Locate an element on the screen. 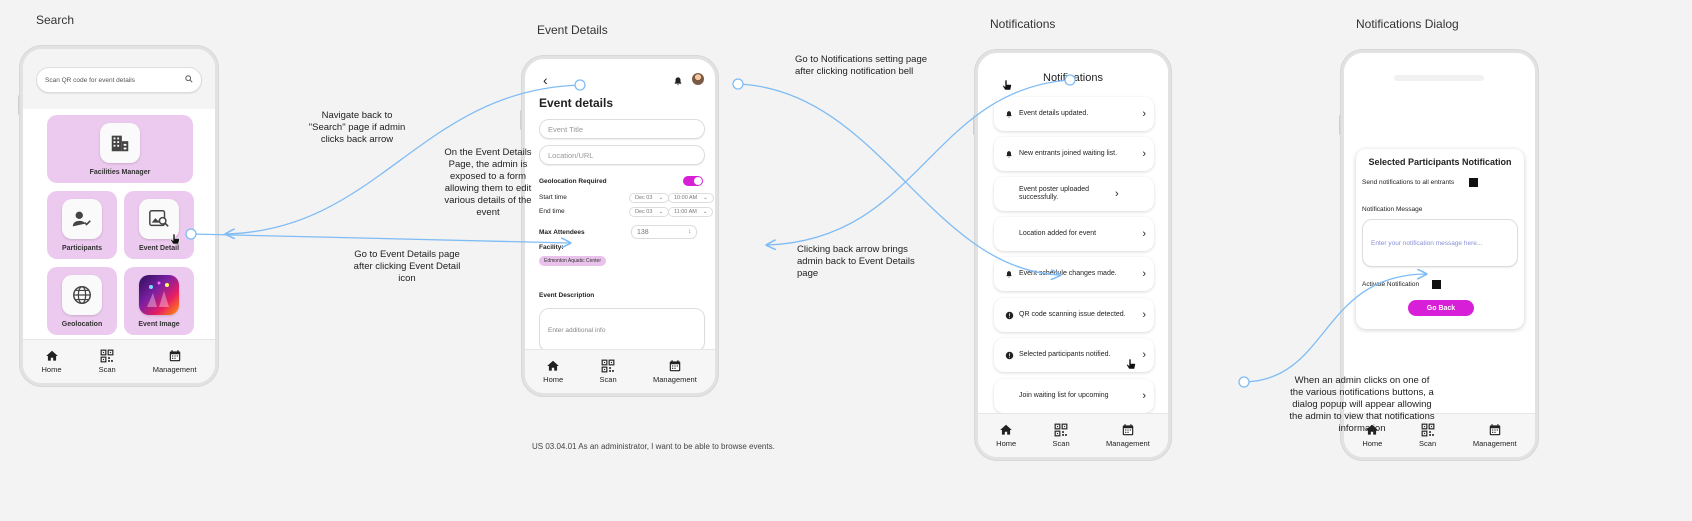 This screenshot has width=1692, height=521. event-title-input: Event Title is located at coordinates (622, 129).